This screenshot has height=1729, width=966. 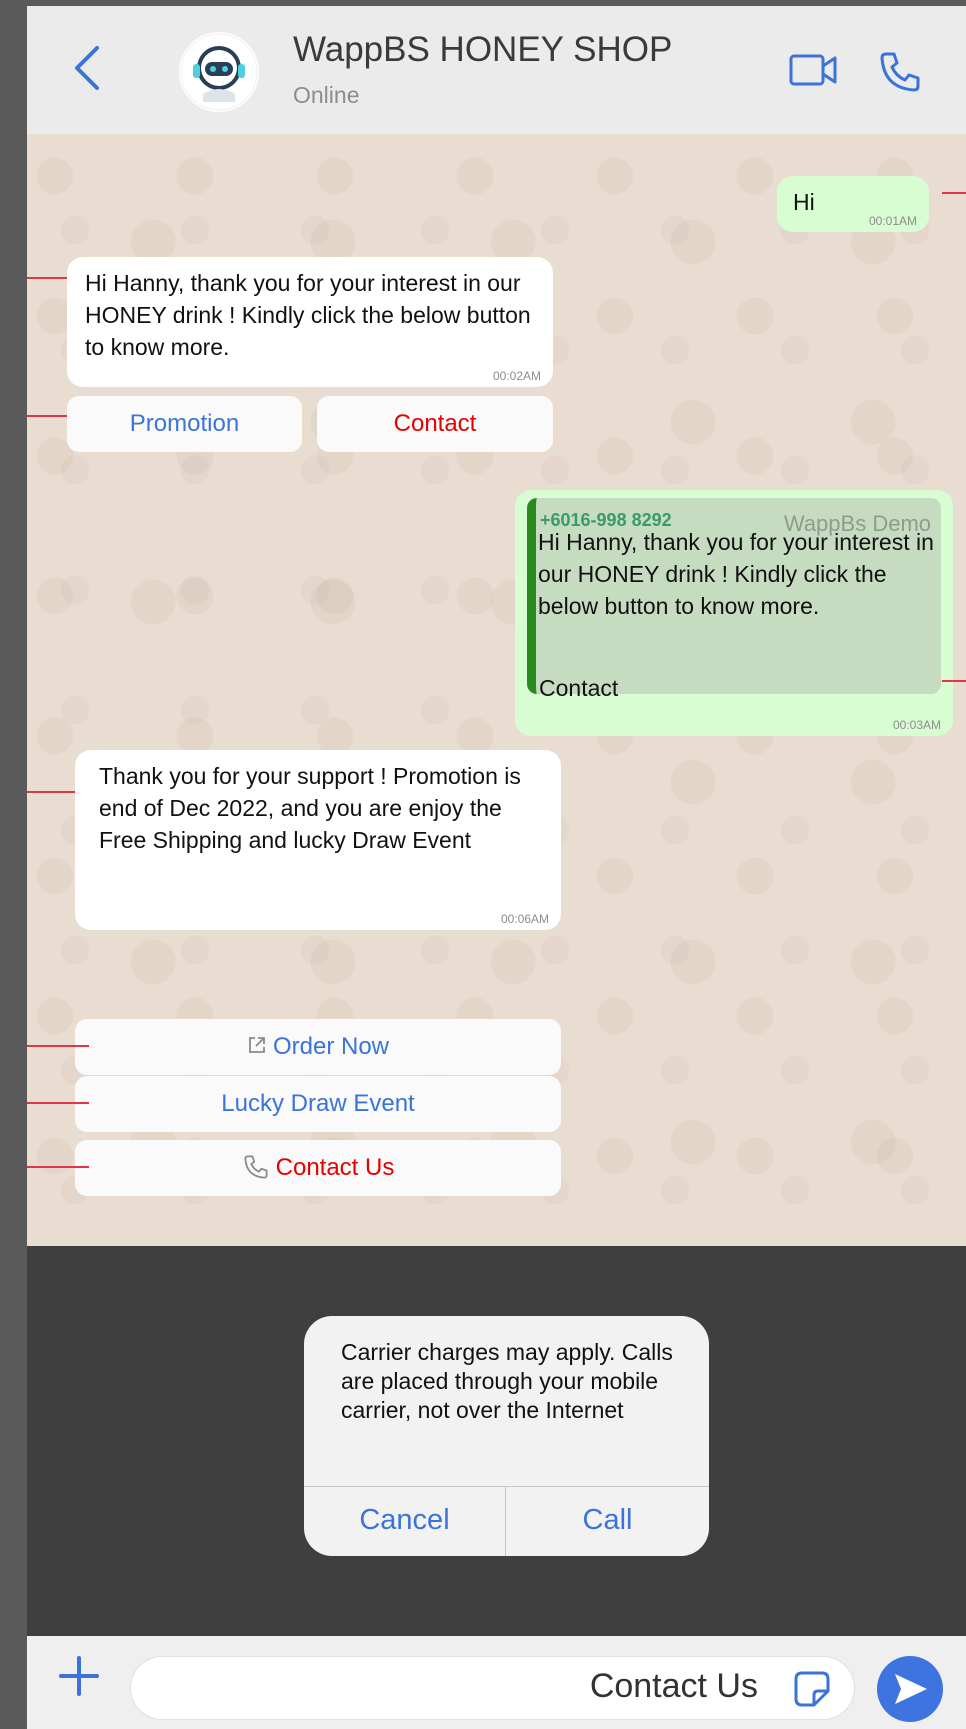 What do you see at coordinates (184, 424) in the screenshot?
I see `promotion-button: Promotion` at bounding box center [184, 424].